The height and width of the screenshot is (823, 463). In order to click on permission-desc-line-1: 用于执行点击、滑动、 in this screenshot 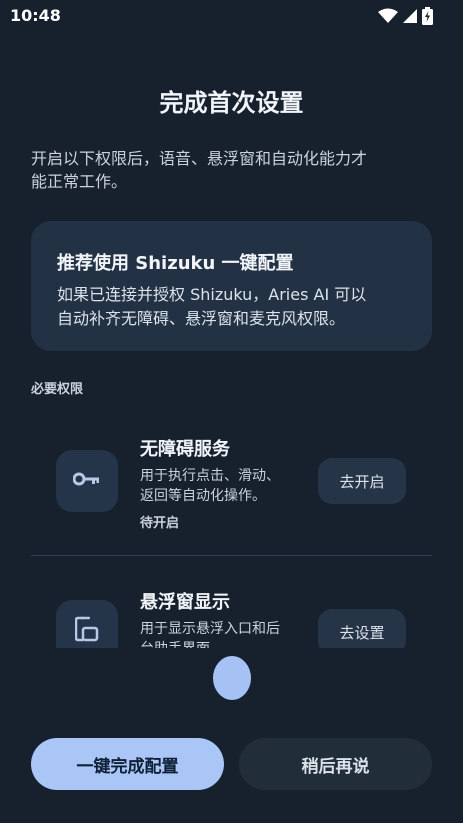, I will do `click(210, 476)`.